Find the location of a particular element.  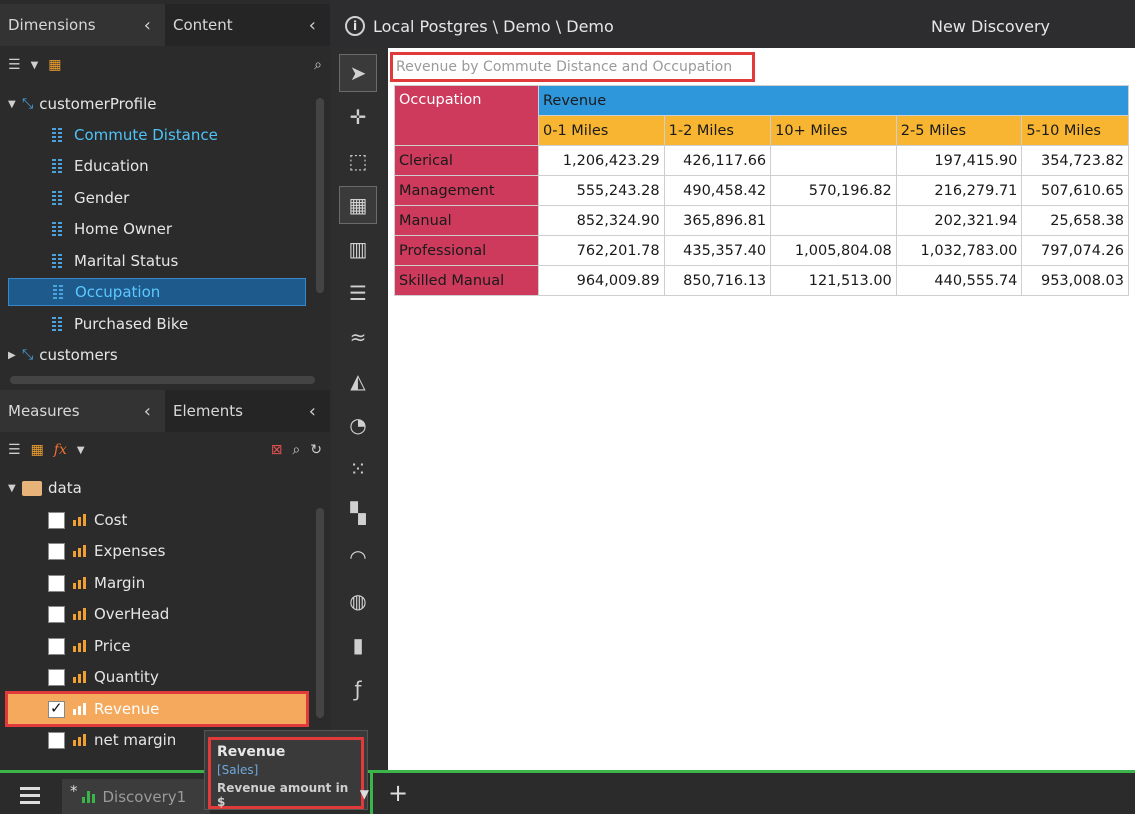

map-icon: ◍ is located at coordinates (358, 601).